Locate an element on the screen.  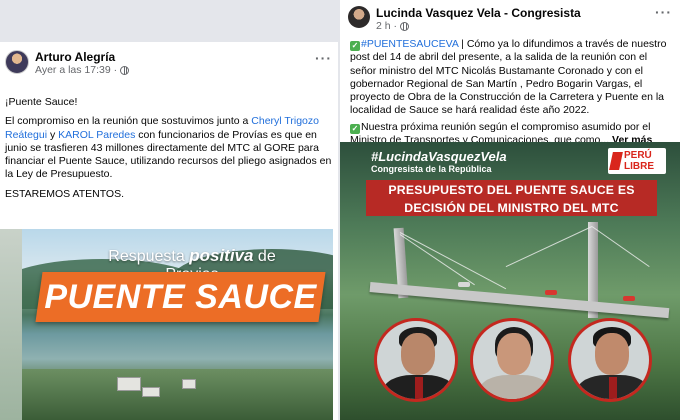
banner-title-box: PUENTE SAUCE is located at coordinates (180, 297).